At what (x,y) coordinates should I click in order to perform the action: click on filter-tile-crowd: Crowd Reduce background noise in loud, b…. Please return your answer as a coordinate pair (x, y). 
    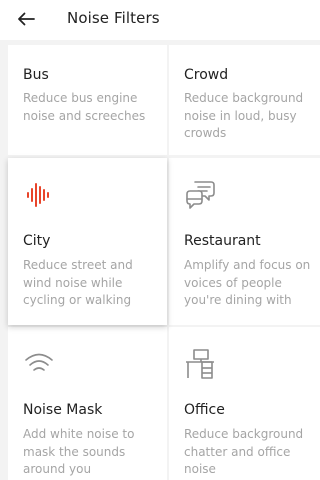
    Looking at the image, I should click on (244, 100).